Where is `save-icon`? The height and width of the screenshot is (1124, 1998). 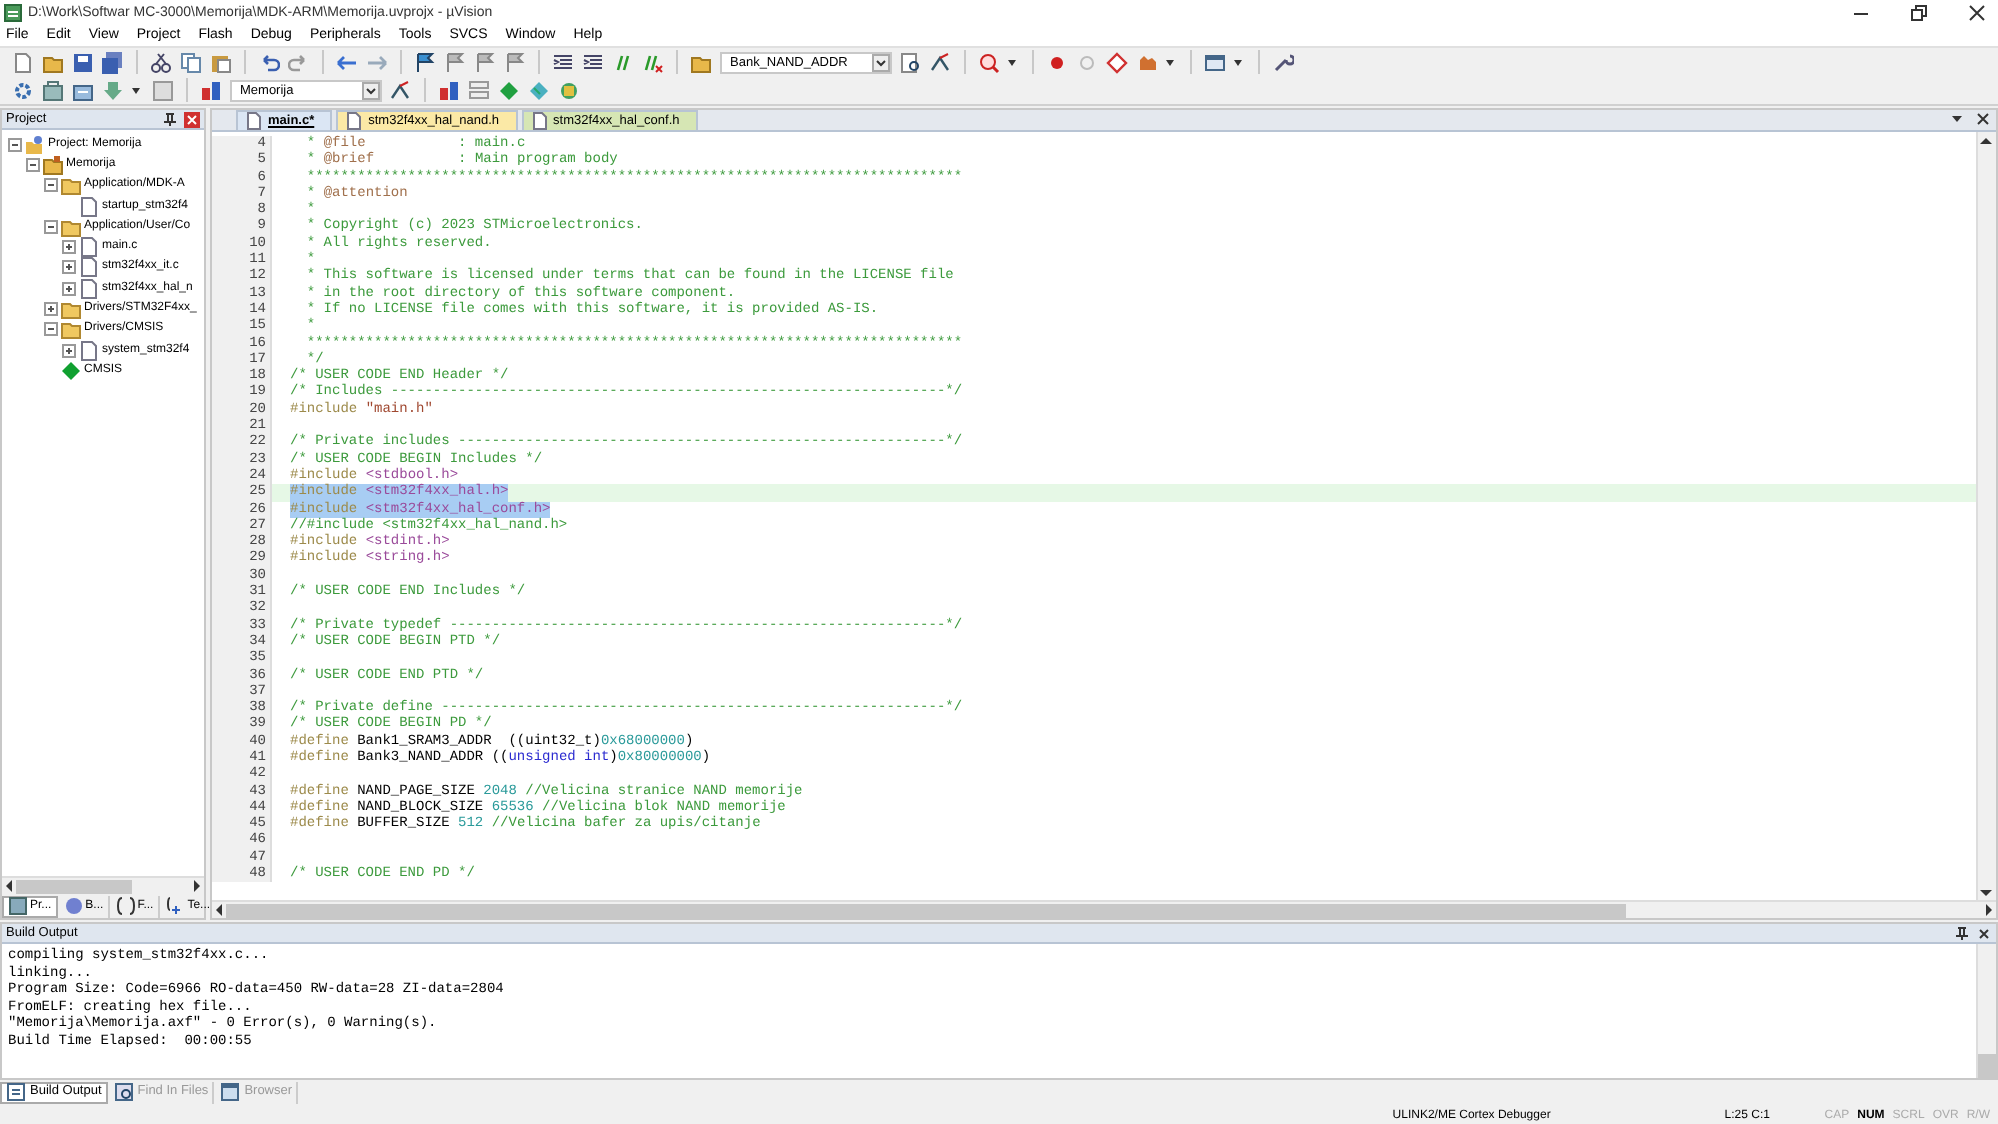
save-icon is located at coordinates (83, 62).